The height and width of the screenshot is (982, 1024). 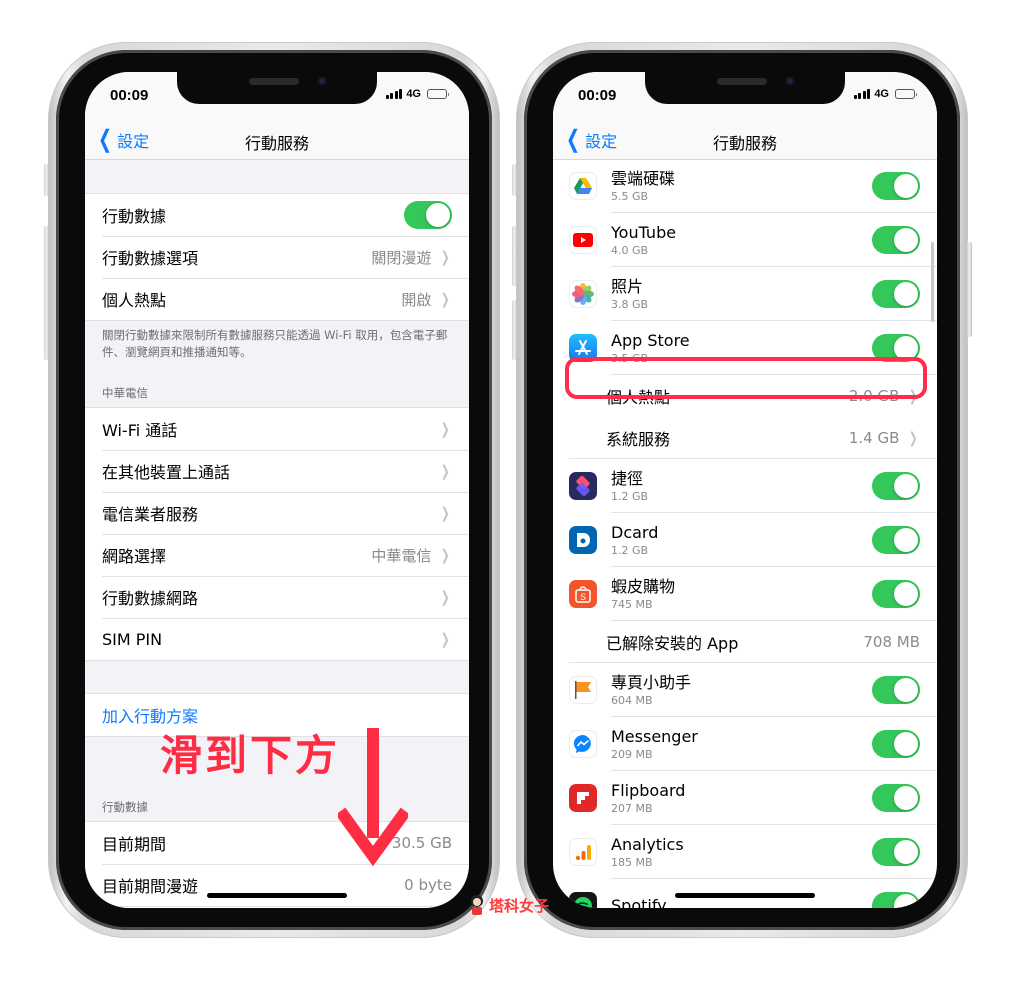 I want to click on app-name: 捷徑, so click(x=627, y=478).